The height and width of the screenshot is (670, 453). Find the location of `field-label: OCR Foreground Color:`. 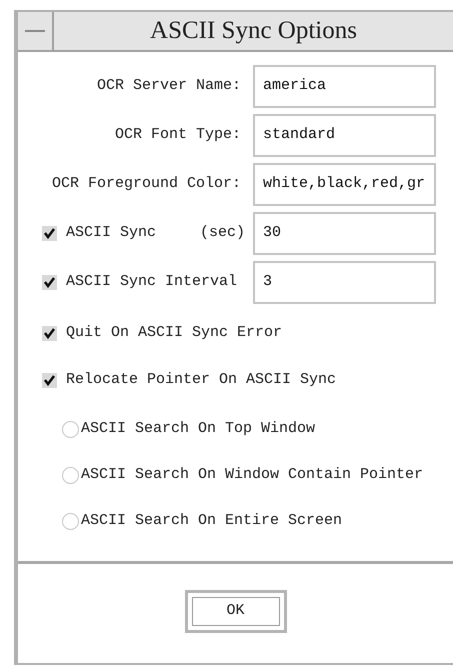

field-label: OCR Foreground Color: is located at coordinates (146, 184).